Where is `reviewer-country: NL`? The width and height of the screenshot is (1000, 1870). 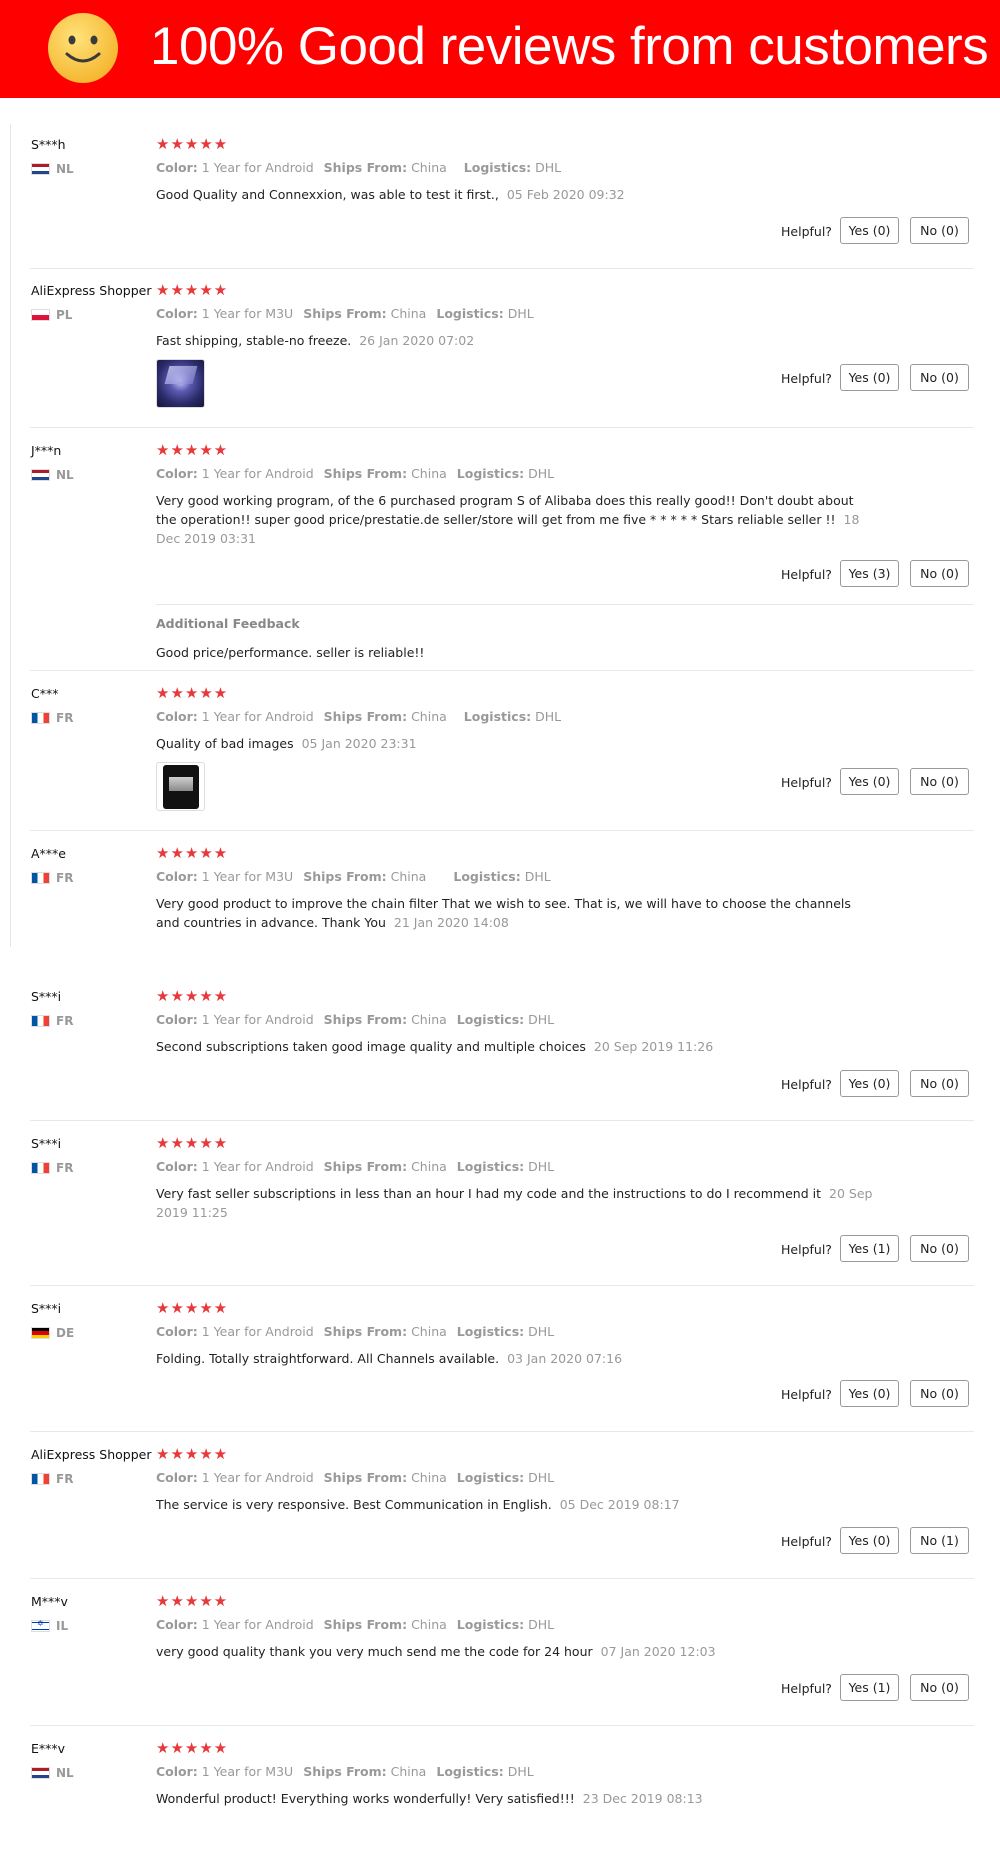 reviewer-country: NL is located at coordinates (52, 475).